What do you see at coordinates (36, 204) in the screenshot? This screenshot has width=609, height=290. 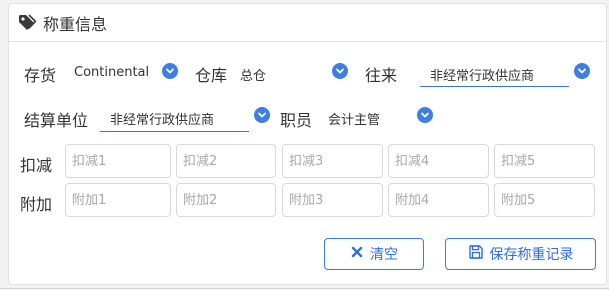 I see `additions-label: 附加` at bounding box center [36, 204].